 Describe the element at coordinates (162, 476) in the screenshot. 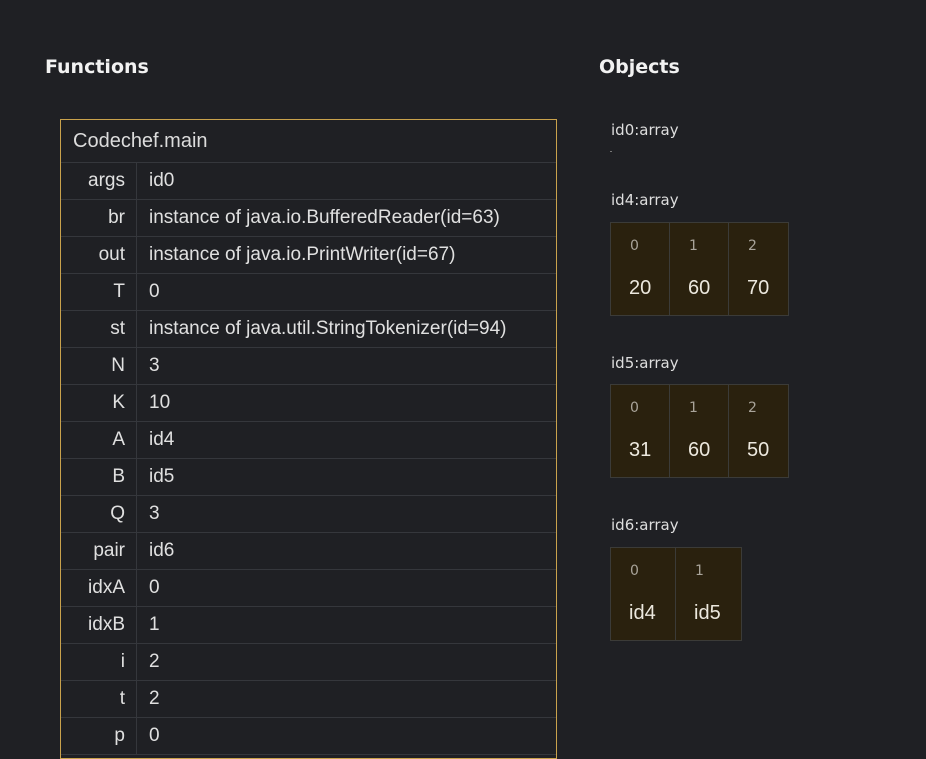

I see `variable-value: id5` at that location.